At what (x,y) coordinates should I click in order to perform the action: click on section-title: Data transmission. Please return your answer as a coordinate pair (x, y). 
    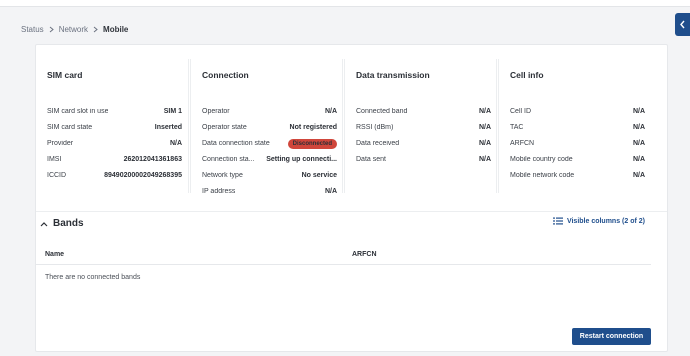
    Looking at the image, I should click on (393, 75).